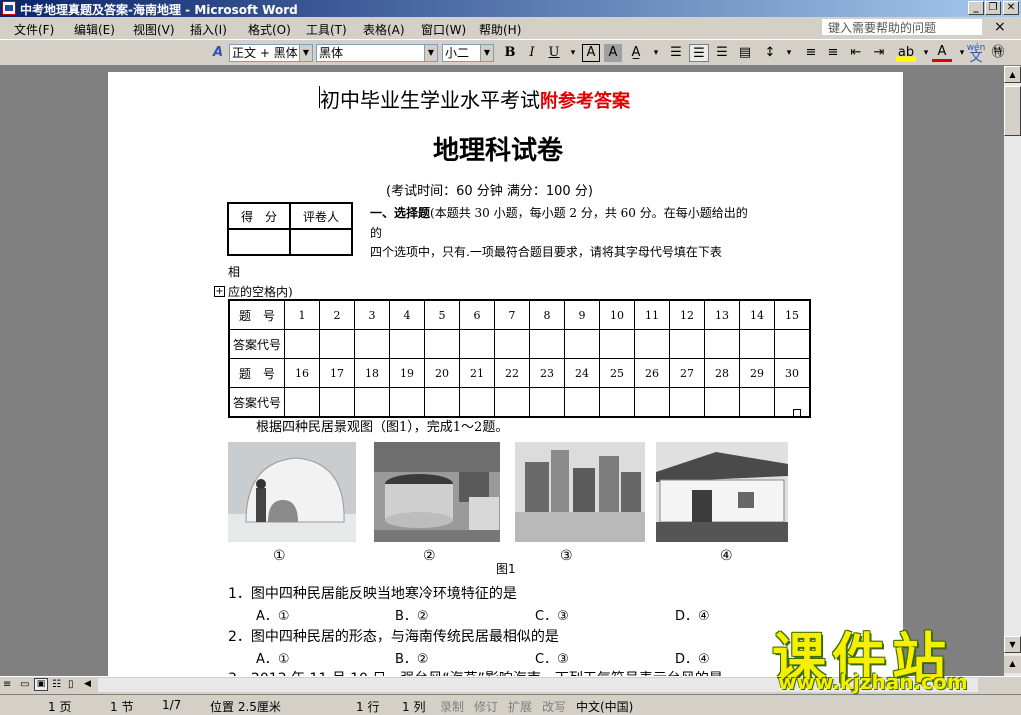 The width and height of the screenshot is (1021, 715). I want to click on italic-button: I, so click(532, 53).